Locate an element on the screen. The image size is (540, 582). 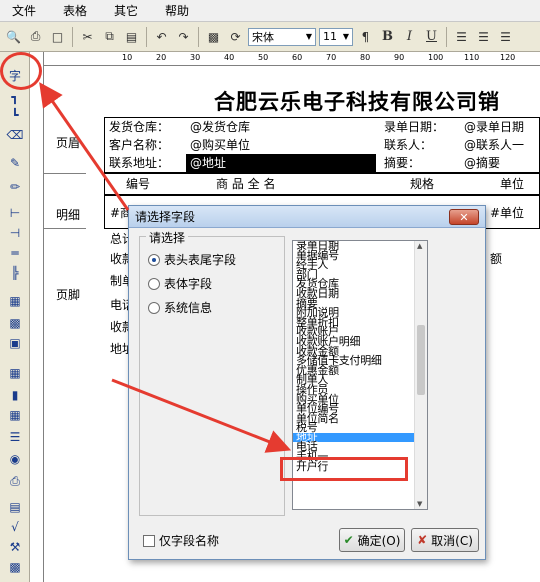
arrow-to-tool is located at coordinates (84, 146).